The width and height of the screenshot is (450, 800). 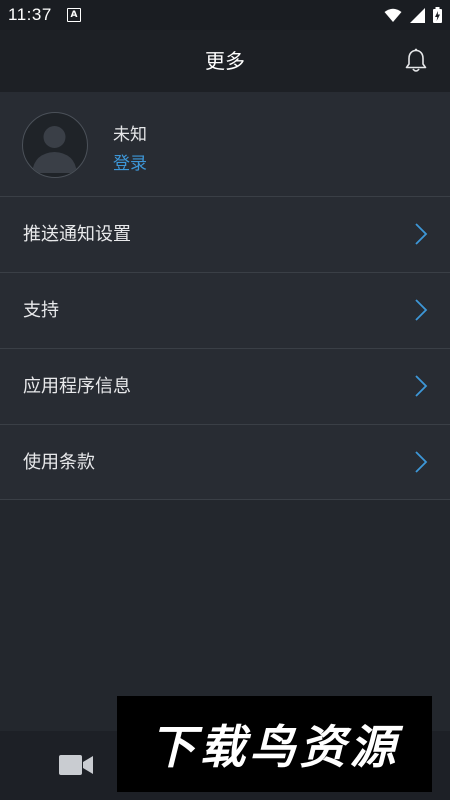 I want to click on notification-a-icon: A, so click(x=74, y=15).